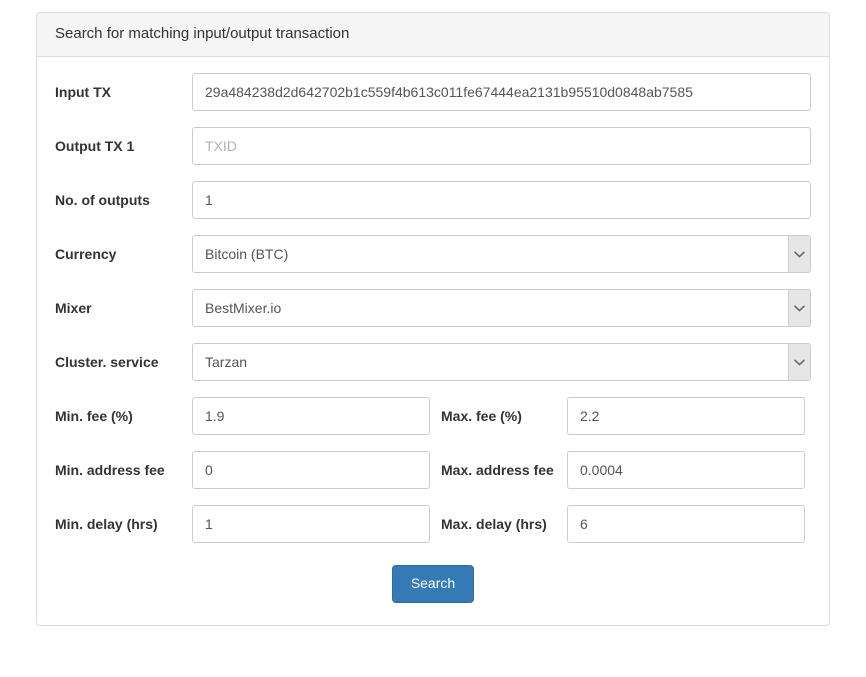 The height and width of the screenshot is (677, 866). I want to click on max-address-fee-field, so click(686, 470).